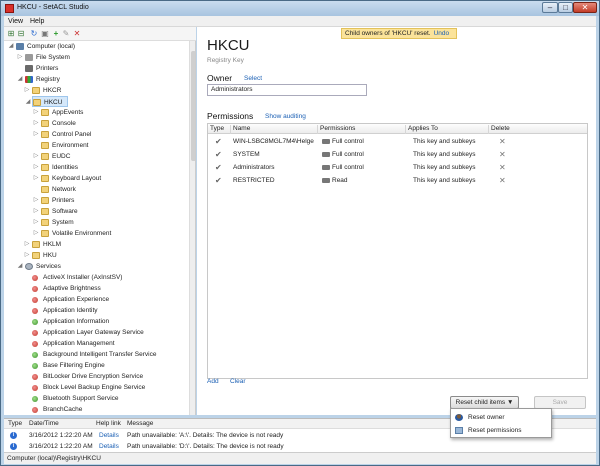  I want to click on owner-field: Administrators, so click(287, 90).